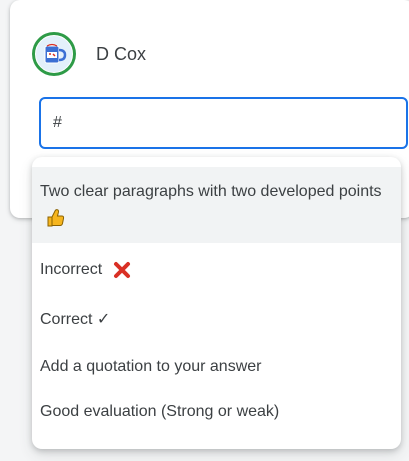  What do you see at coordinates (121, 53) in the screenshot?
I see `user-name: D Cox` at bounding box center [121, 53].